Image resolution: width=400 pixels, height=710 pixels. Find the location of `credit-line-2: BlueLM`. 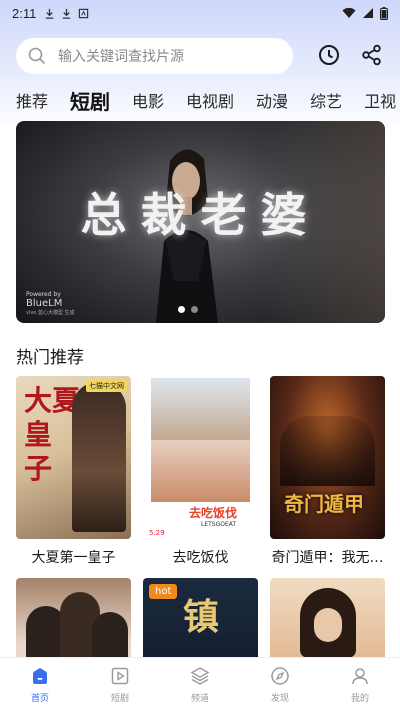

credit-line-2: BlueLM is located at coordinates (44, 303).